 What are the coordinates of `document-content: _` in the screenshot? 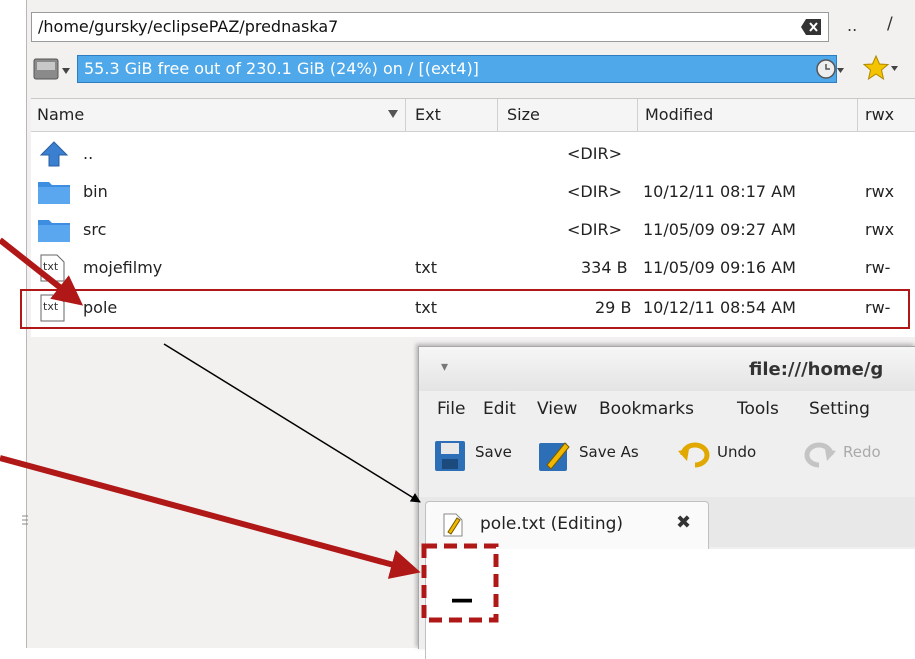 It's located at (462, 580).